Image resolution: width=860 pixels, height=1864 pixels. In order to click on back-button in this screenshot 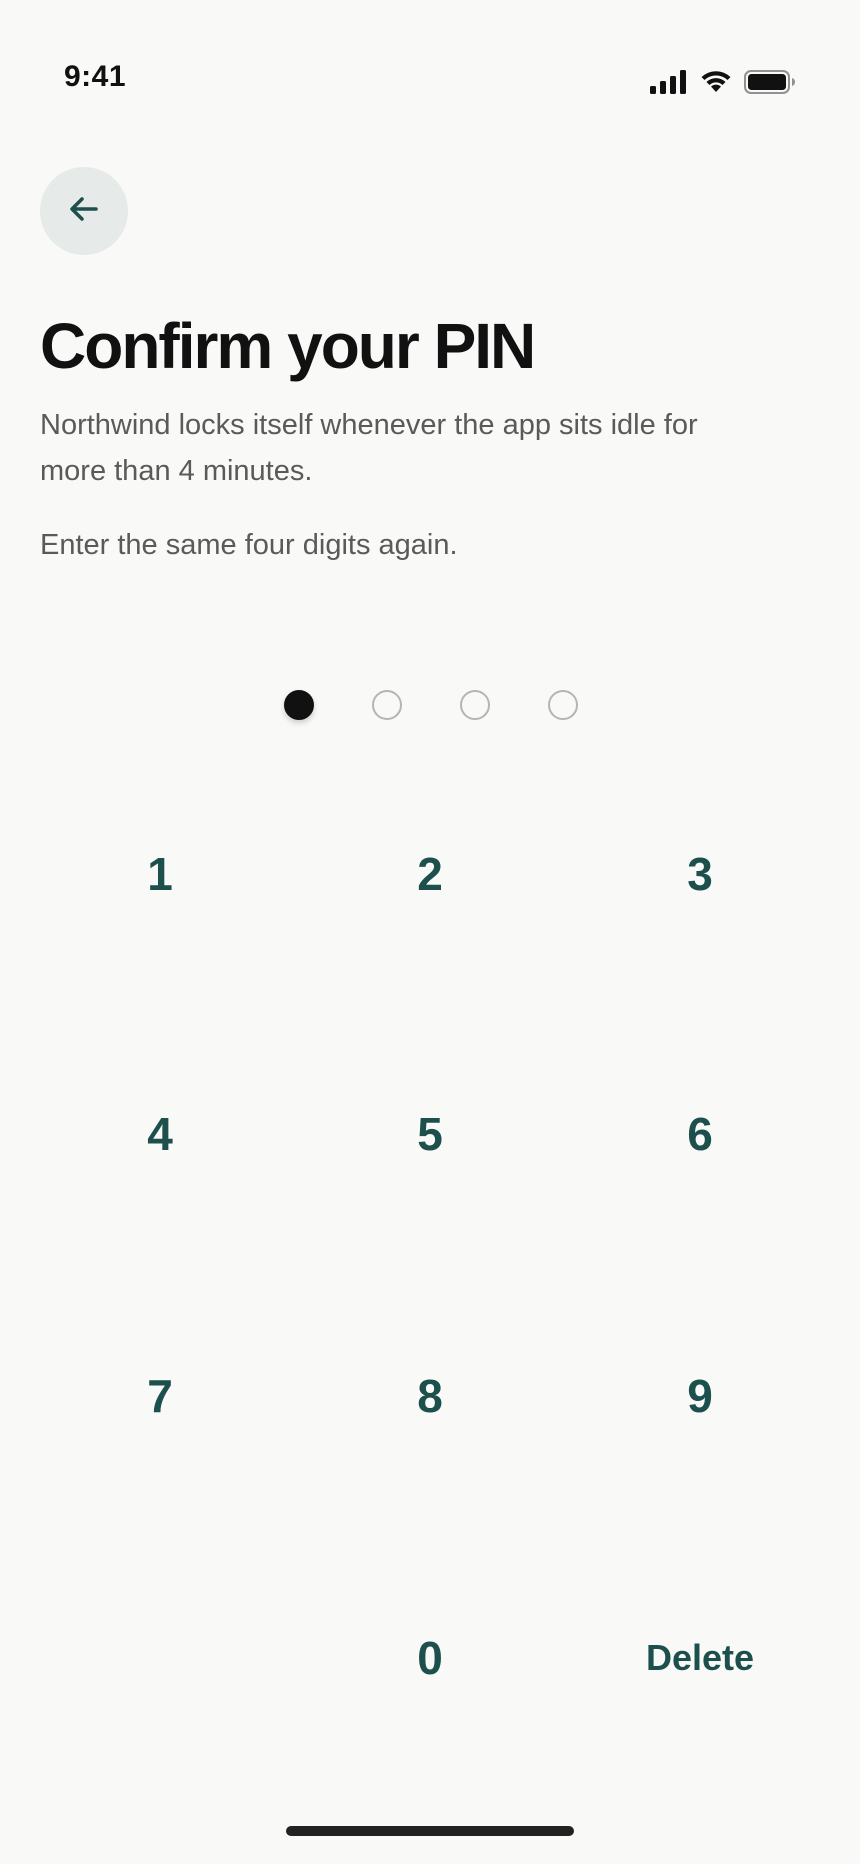, I will do `click(84, 211)`.